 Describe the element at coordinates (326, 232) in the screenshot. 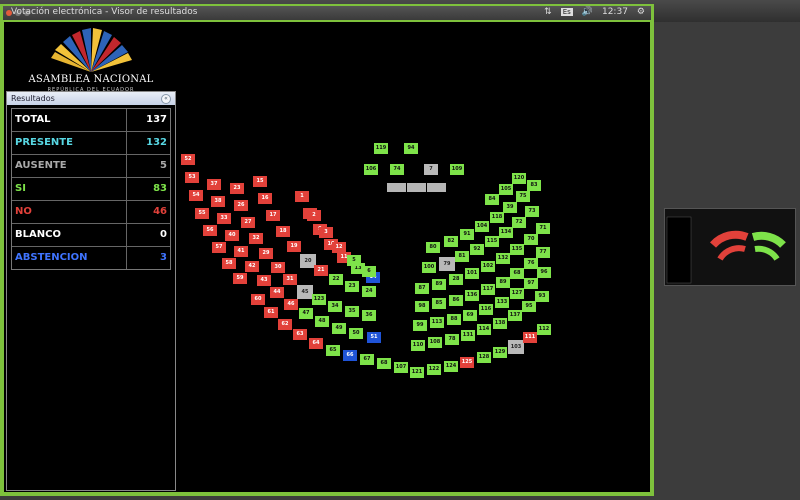

I see `seat: 3` at that location.